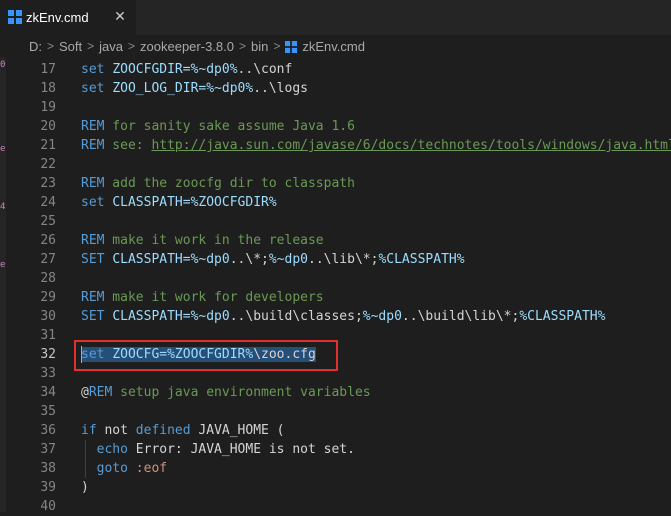 The height and width of the screenshot is (516, 671). I want to click on code-token: ..\conf, so click(265, 69).